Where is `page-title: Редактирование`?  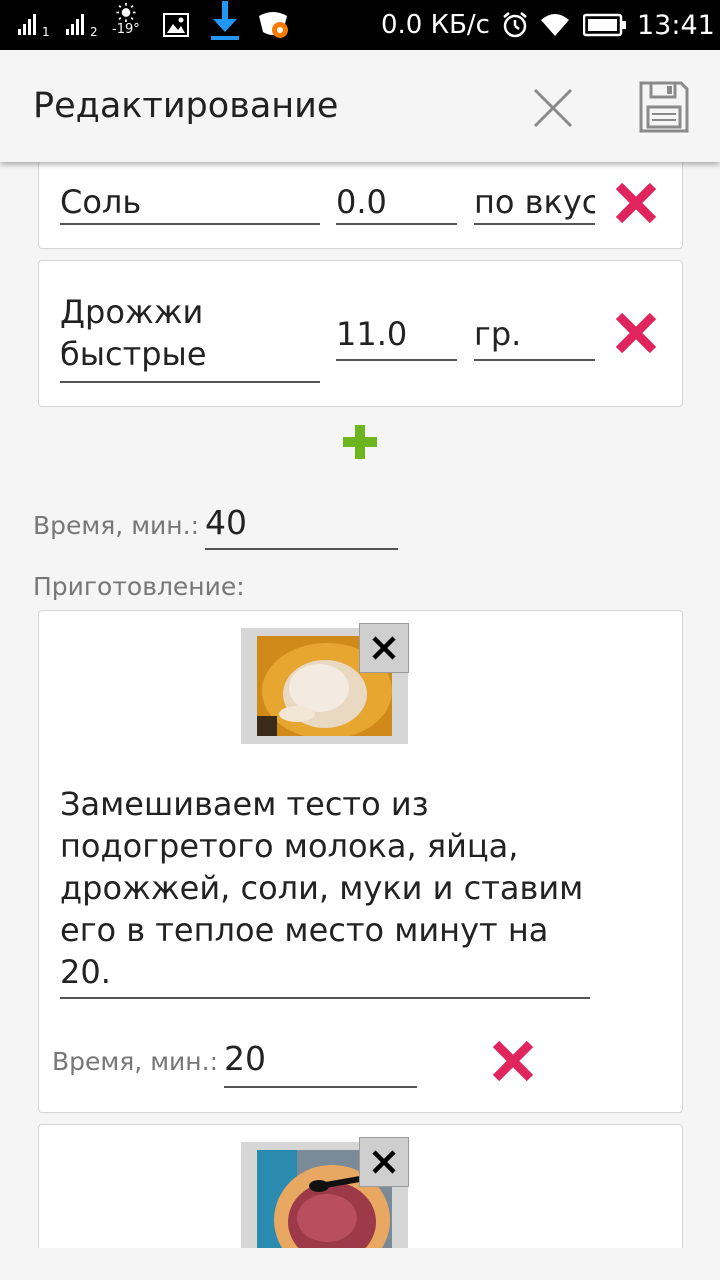 page-title: Редактирование is located at coordinates (186, 106).